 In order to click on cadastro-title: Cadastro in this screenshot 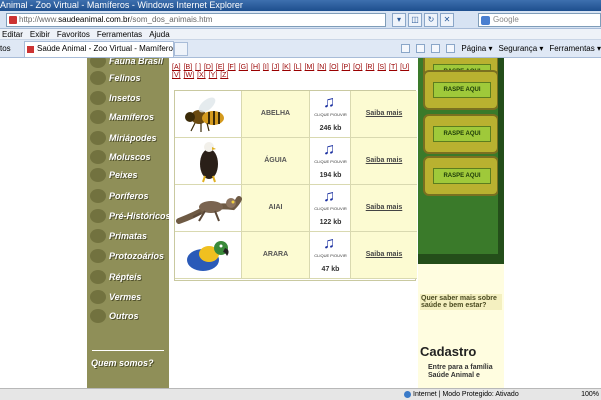, I will do `click(448, 351)`.